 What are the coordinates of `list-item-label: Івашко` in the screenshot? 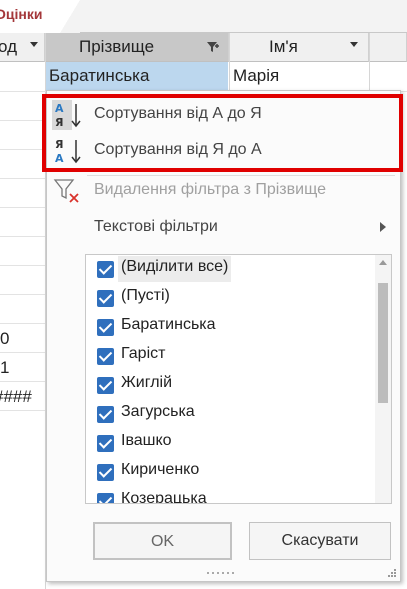 It's located at (146, 440).